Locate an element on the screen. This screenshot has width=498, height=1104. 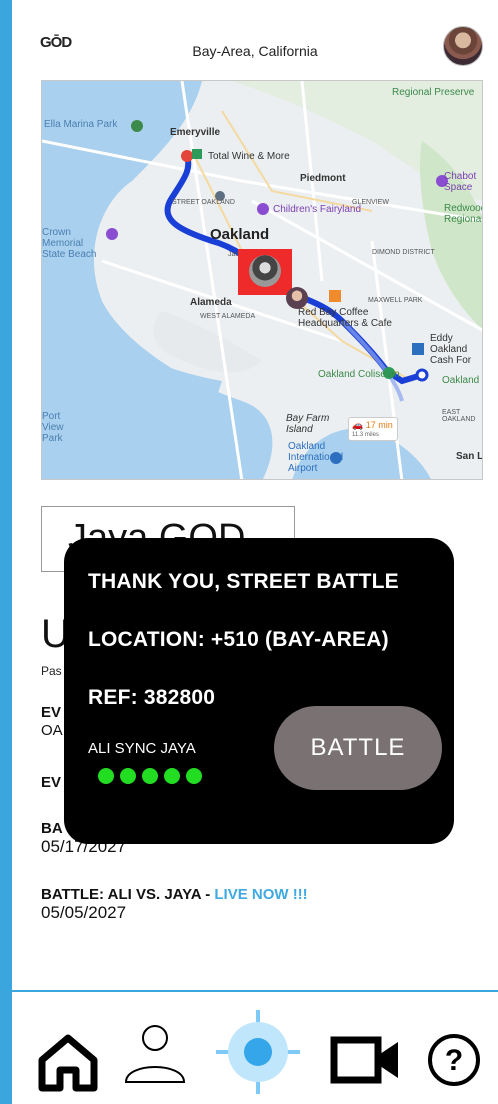
map-label-coliseum: Oakland Coliseum is located at coordinates (359, 374).